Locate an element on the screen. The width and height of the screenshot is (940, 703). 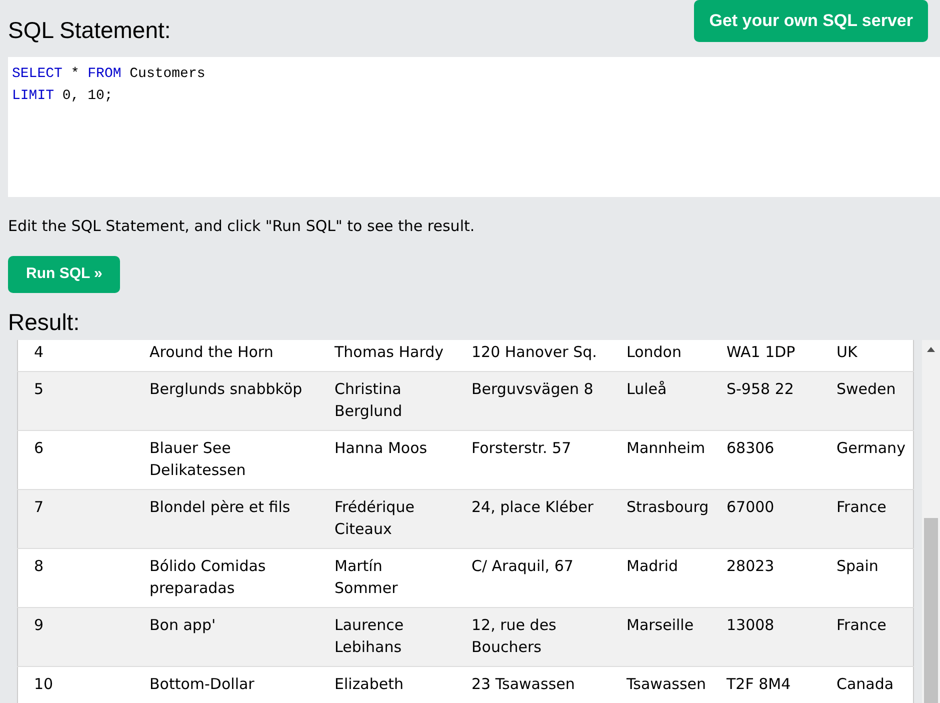
table-cell: WA1 1DP is located at coordinates (765, 356).